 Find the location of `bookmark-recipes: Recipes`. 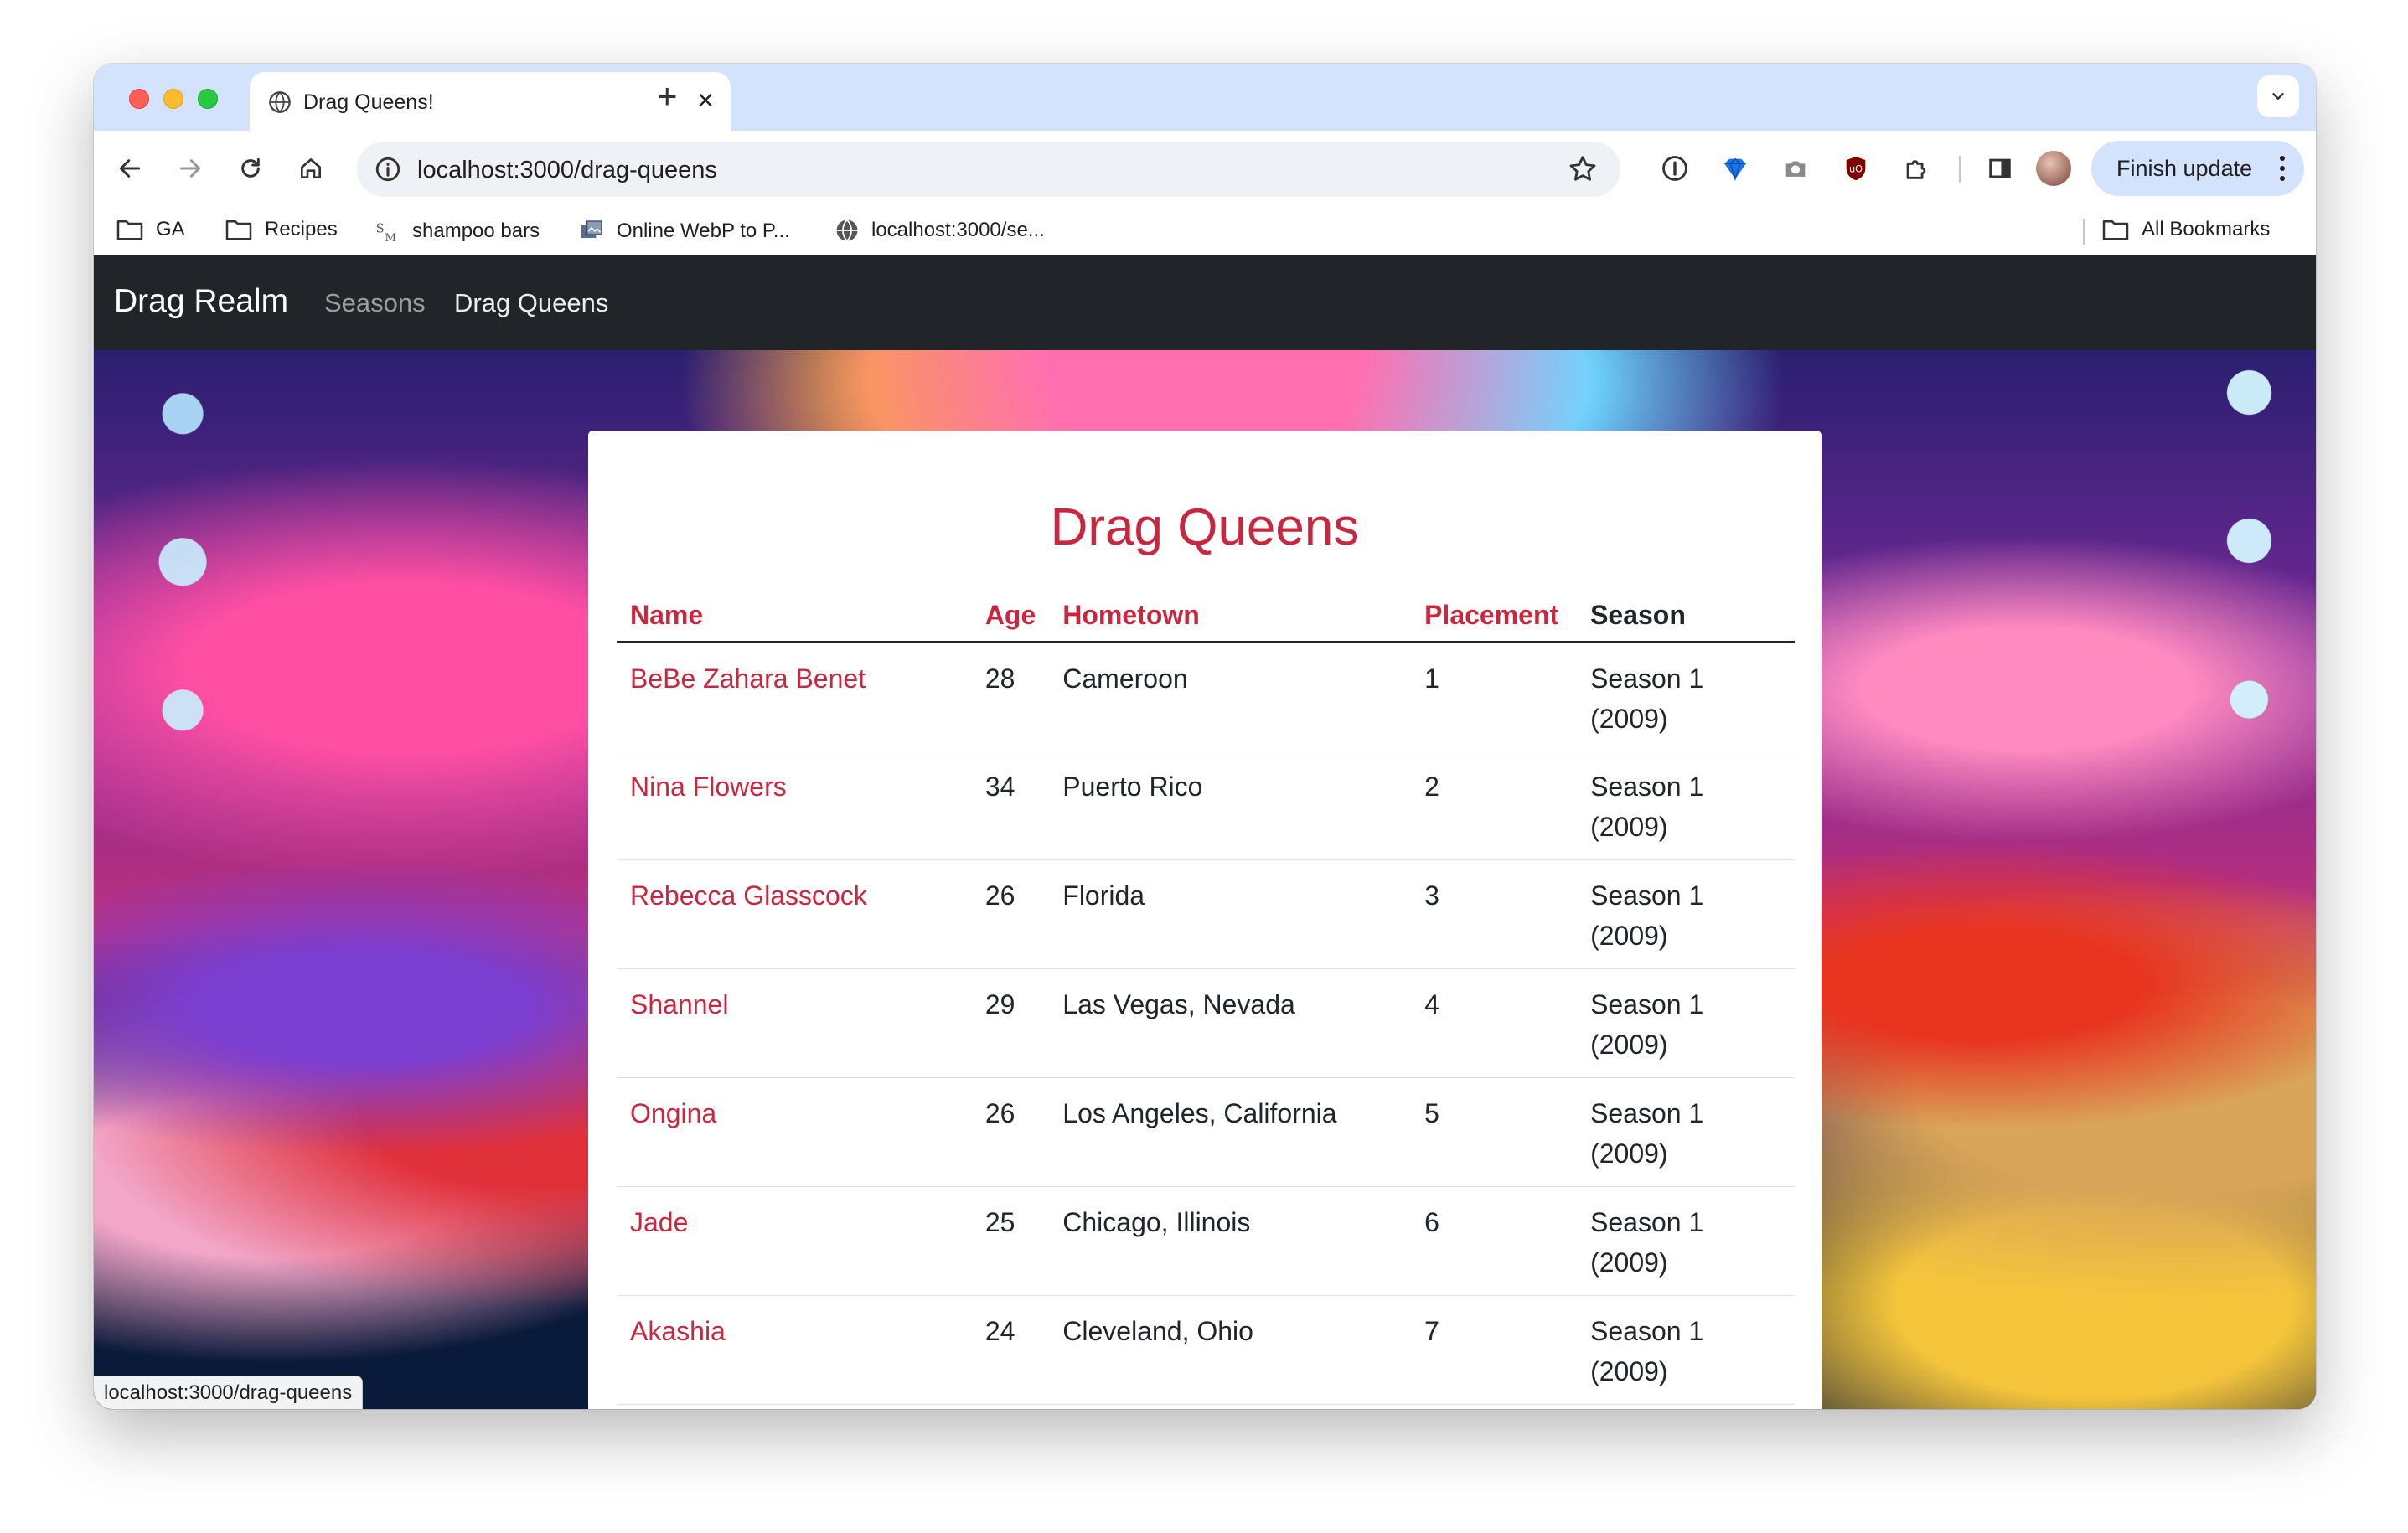

bookmark-recipes: Recipes is located at coordinates (281, 230).